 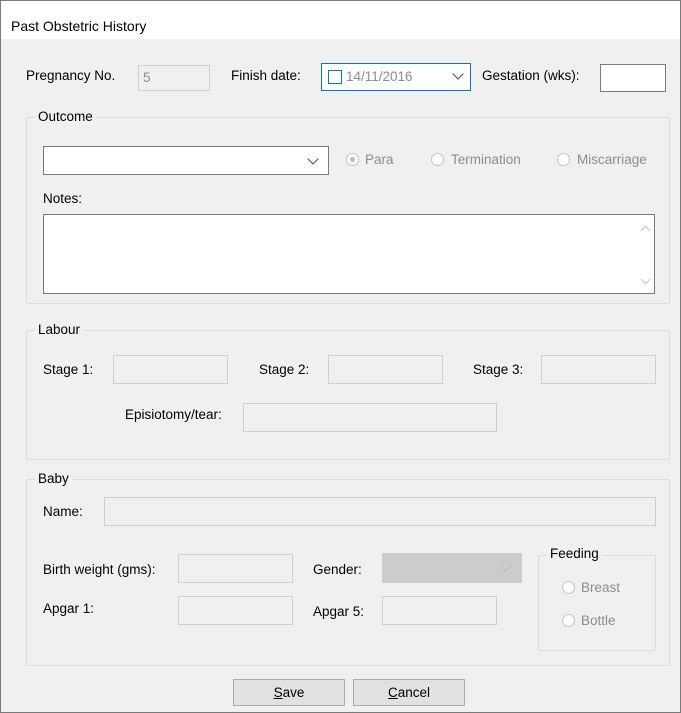 I want to click on apgar1-input, so click(x=235, y=610).